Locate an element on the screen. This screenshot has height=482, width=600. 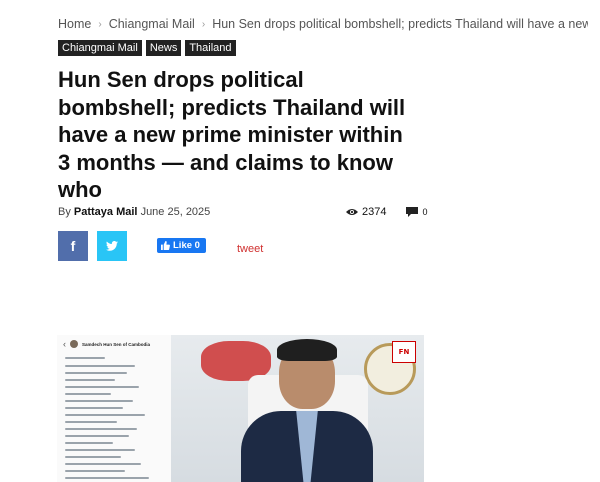
twitter-icon is located at coordinates (112, 246).